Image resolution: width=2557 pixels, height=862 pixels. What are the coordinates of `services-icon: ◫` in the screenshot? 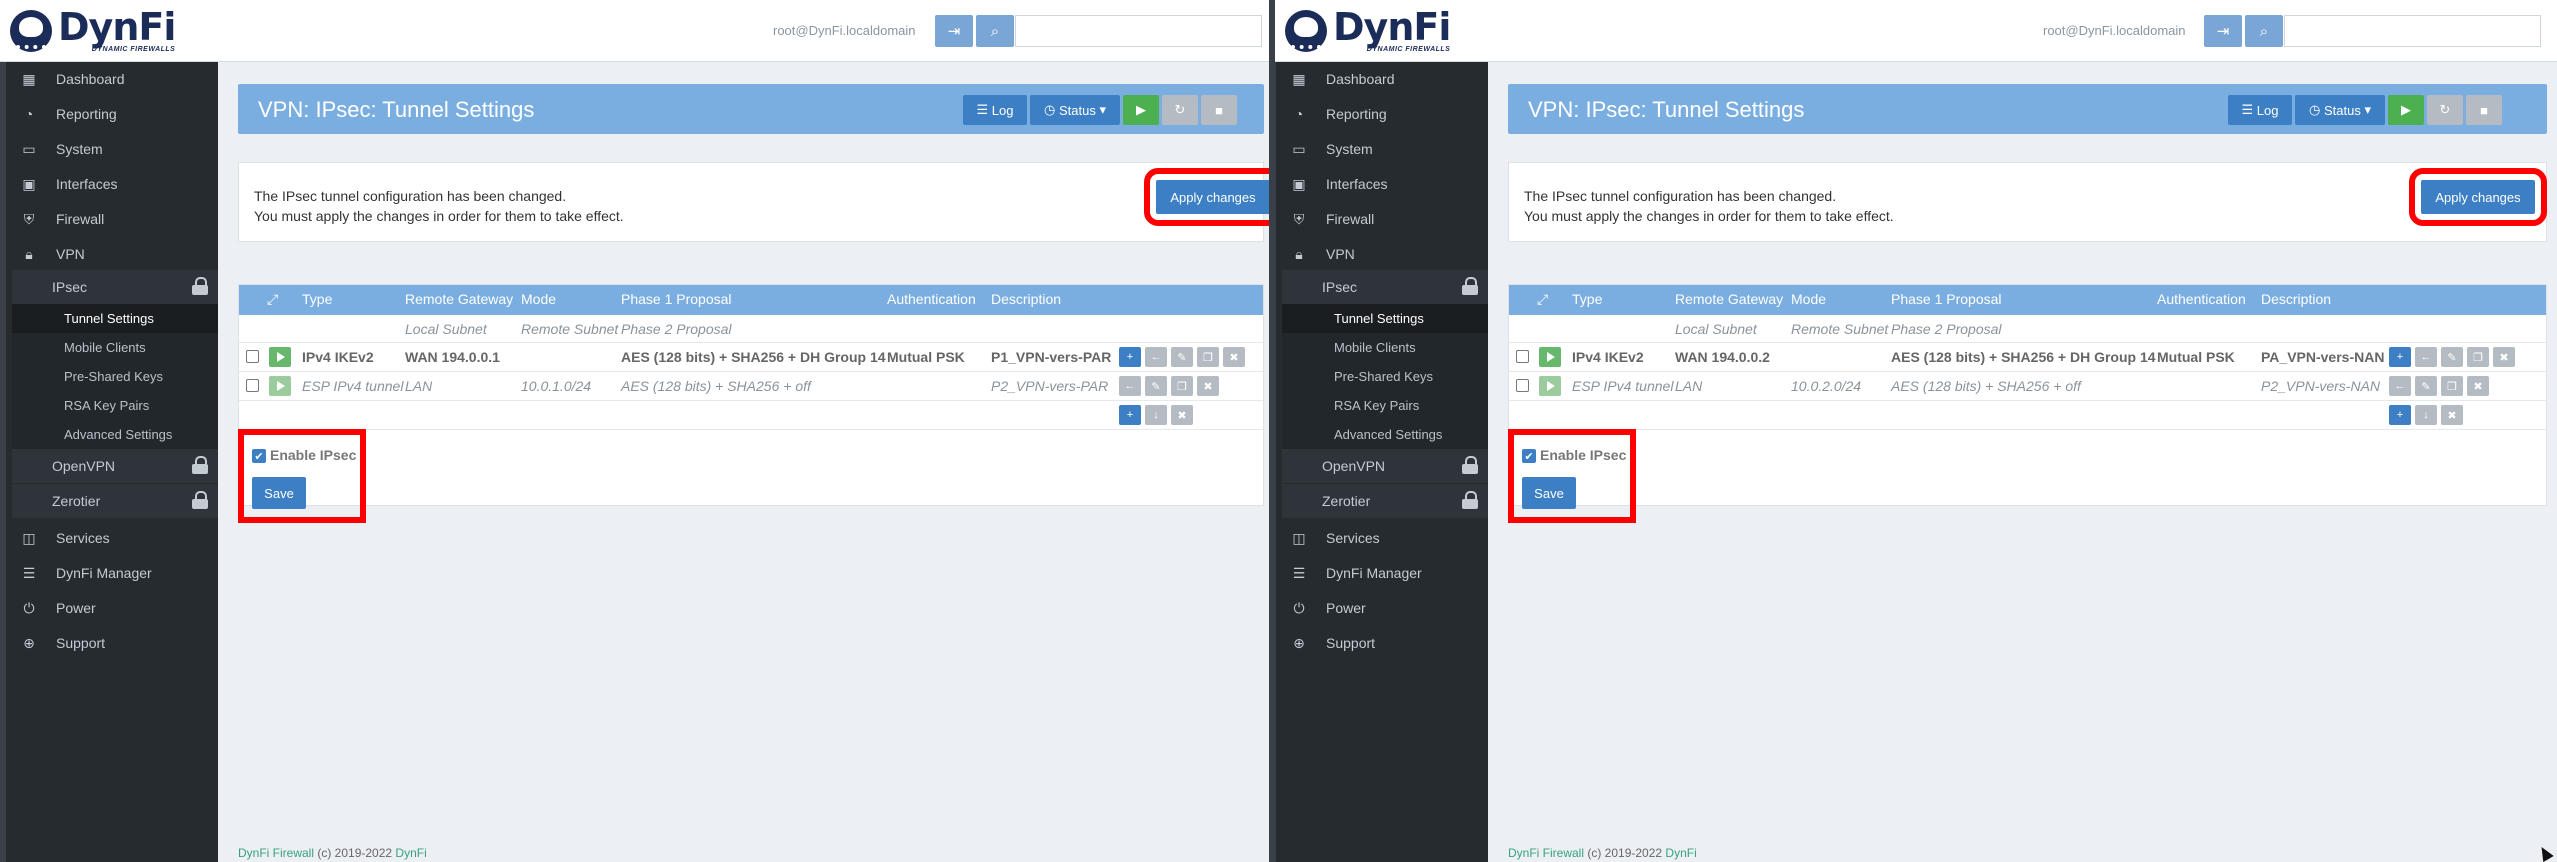 It's located at (29, 537).